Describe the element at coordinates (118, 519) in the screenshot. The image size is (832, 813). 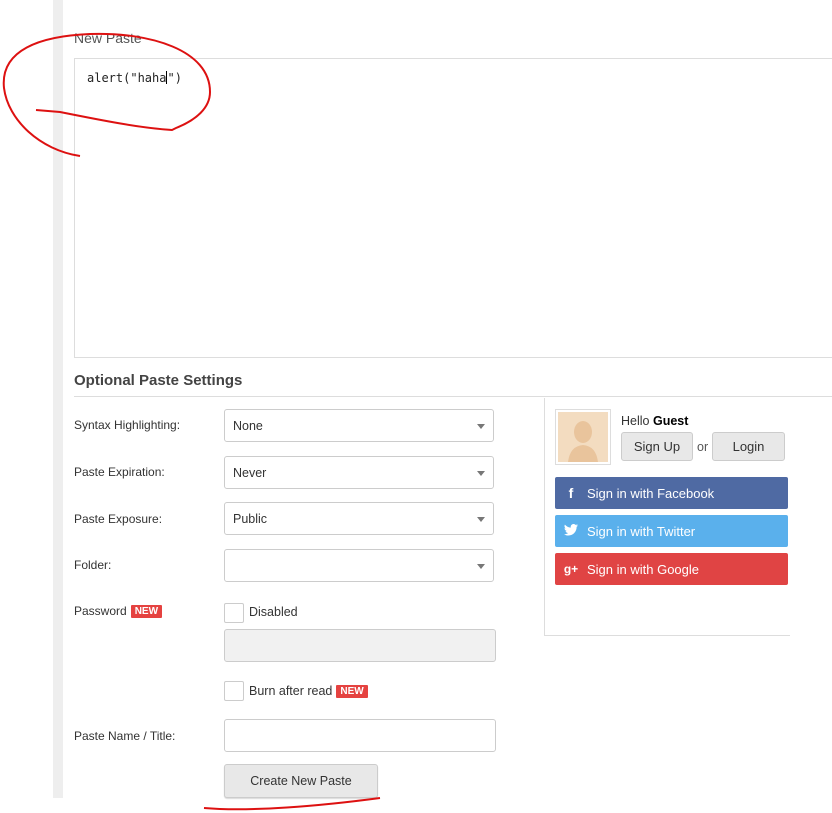
I see `exposure-label: Paste Exposure:` at that location.